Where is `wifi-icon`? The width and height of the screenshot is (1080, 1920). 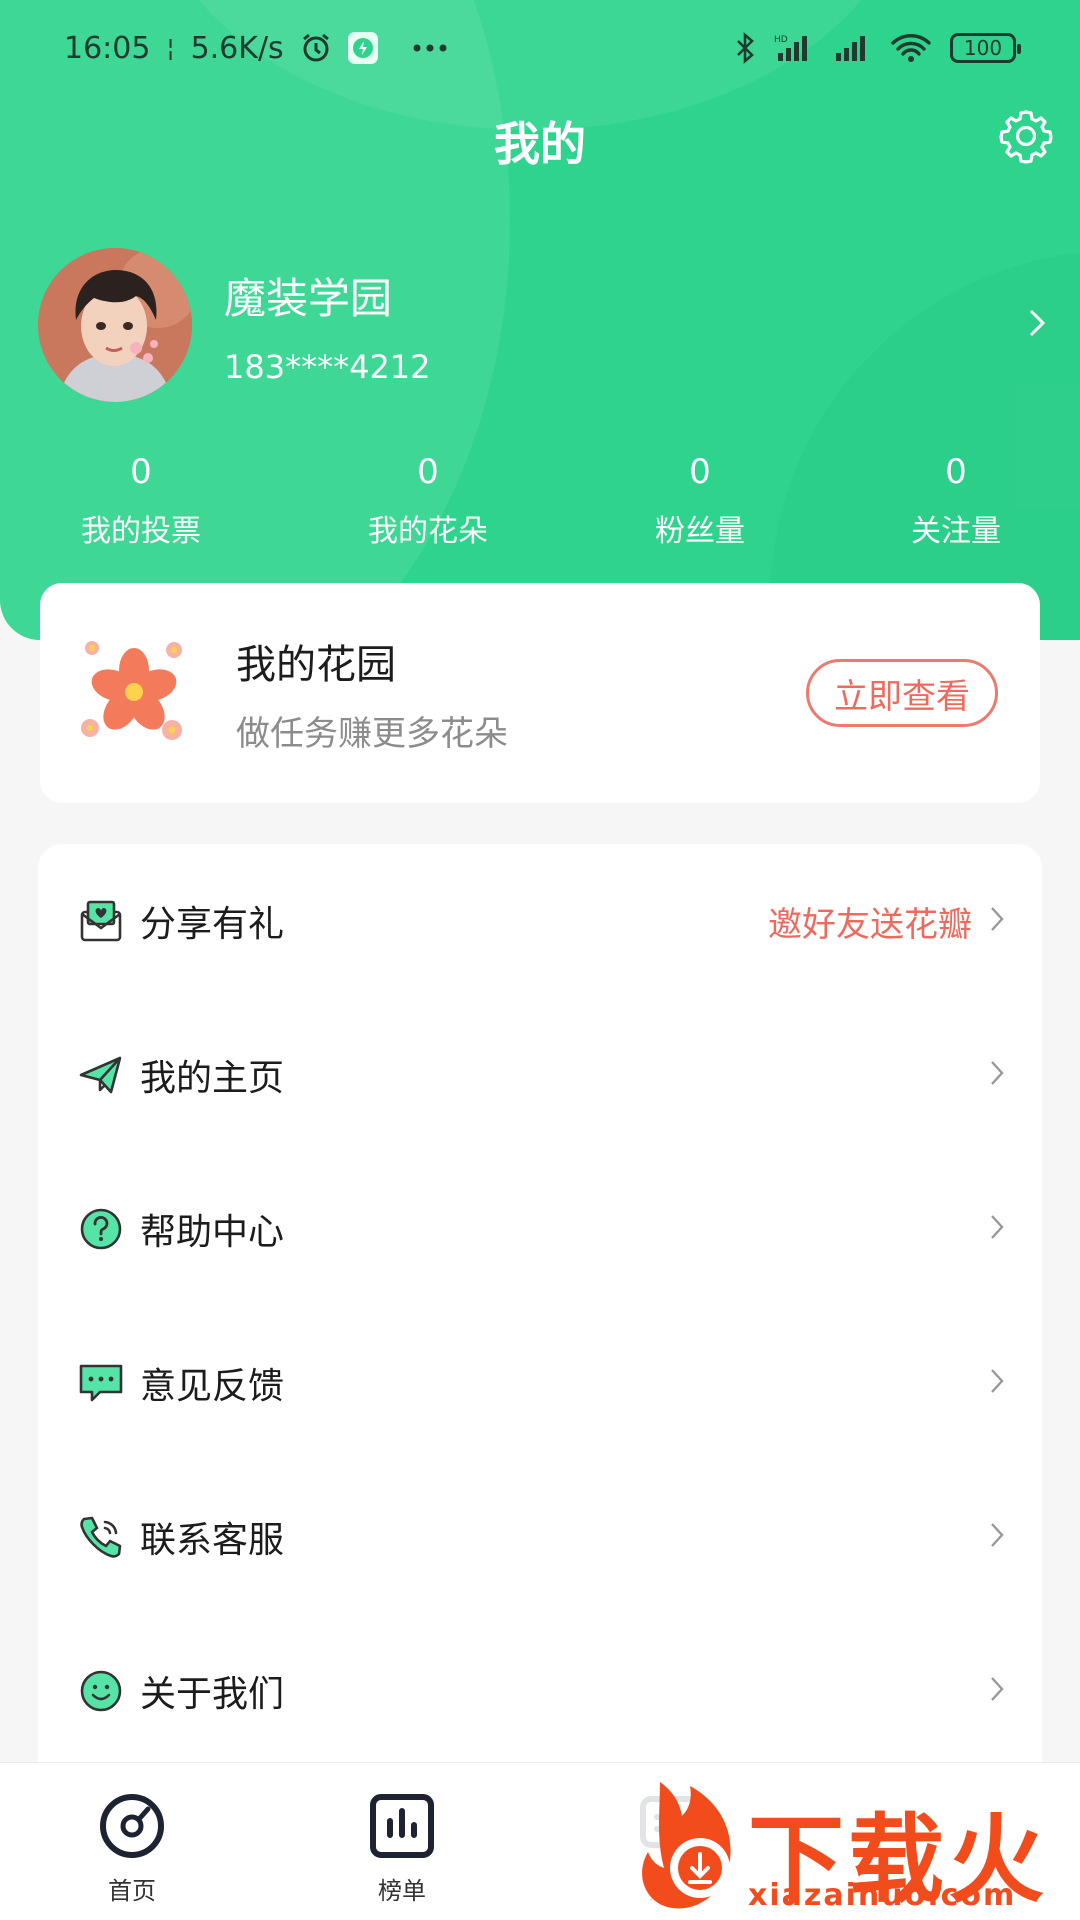
wifi-icon is located at coordinates (911, 48).